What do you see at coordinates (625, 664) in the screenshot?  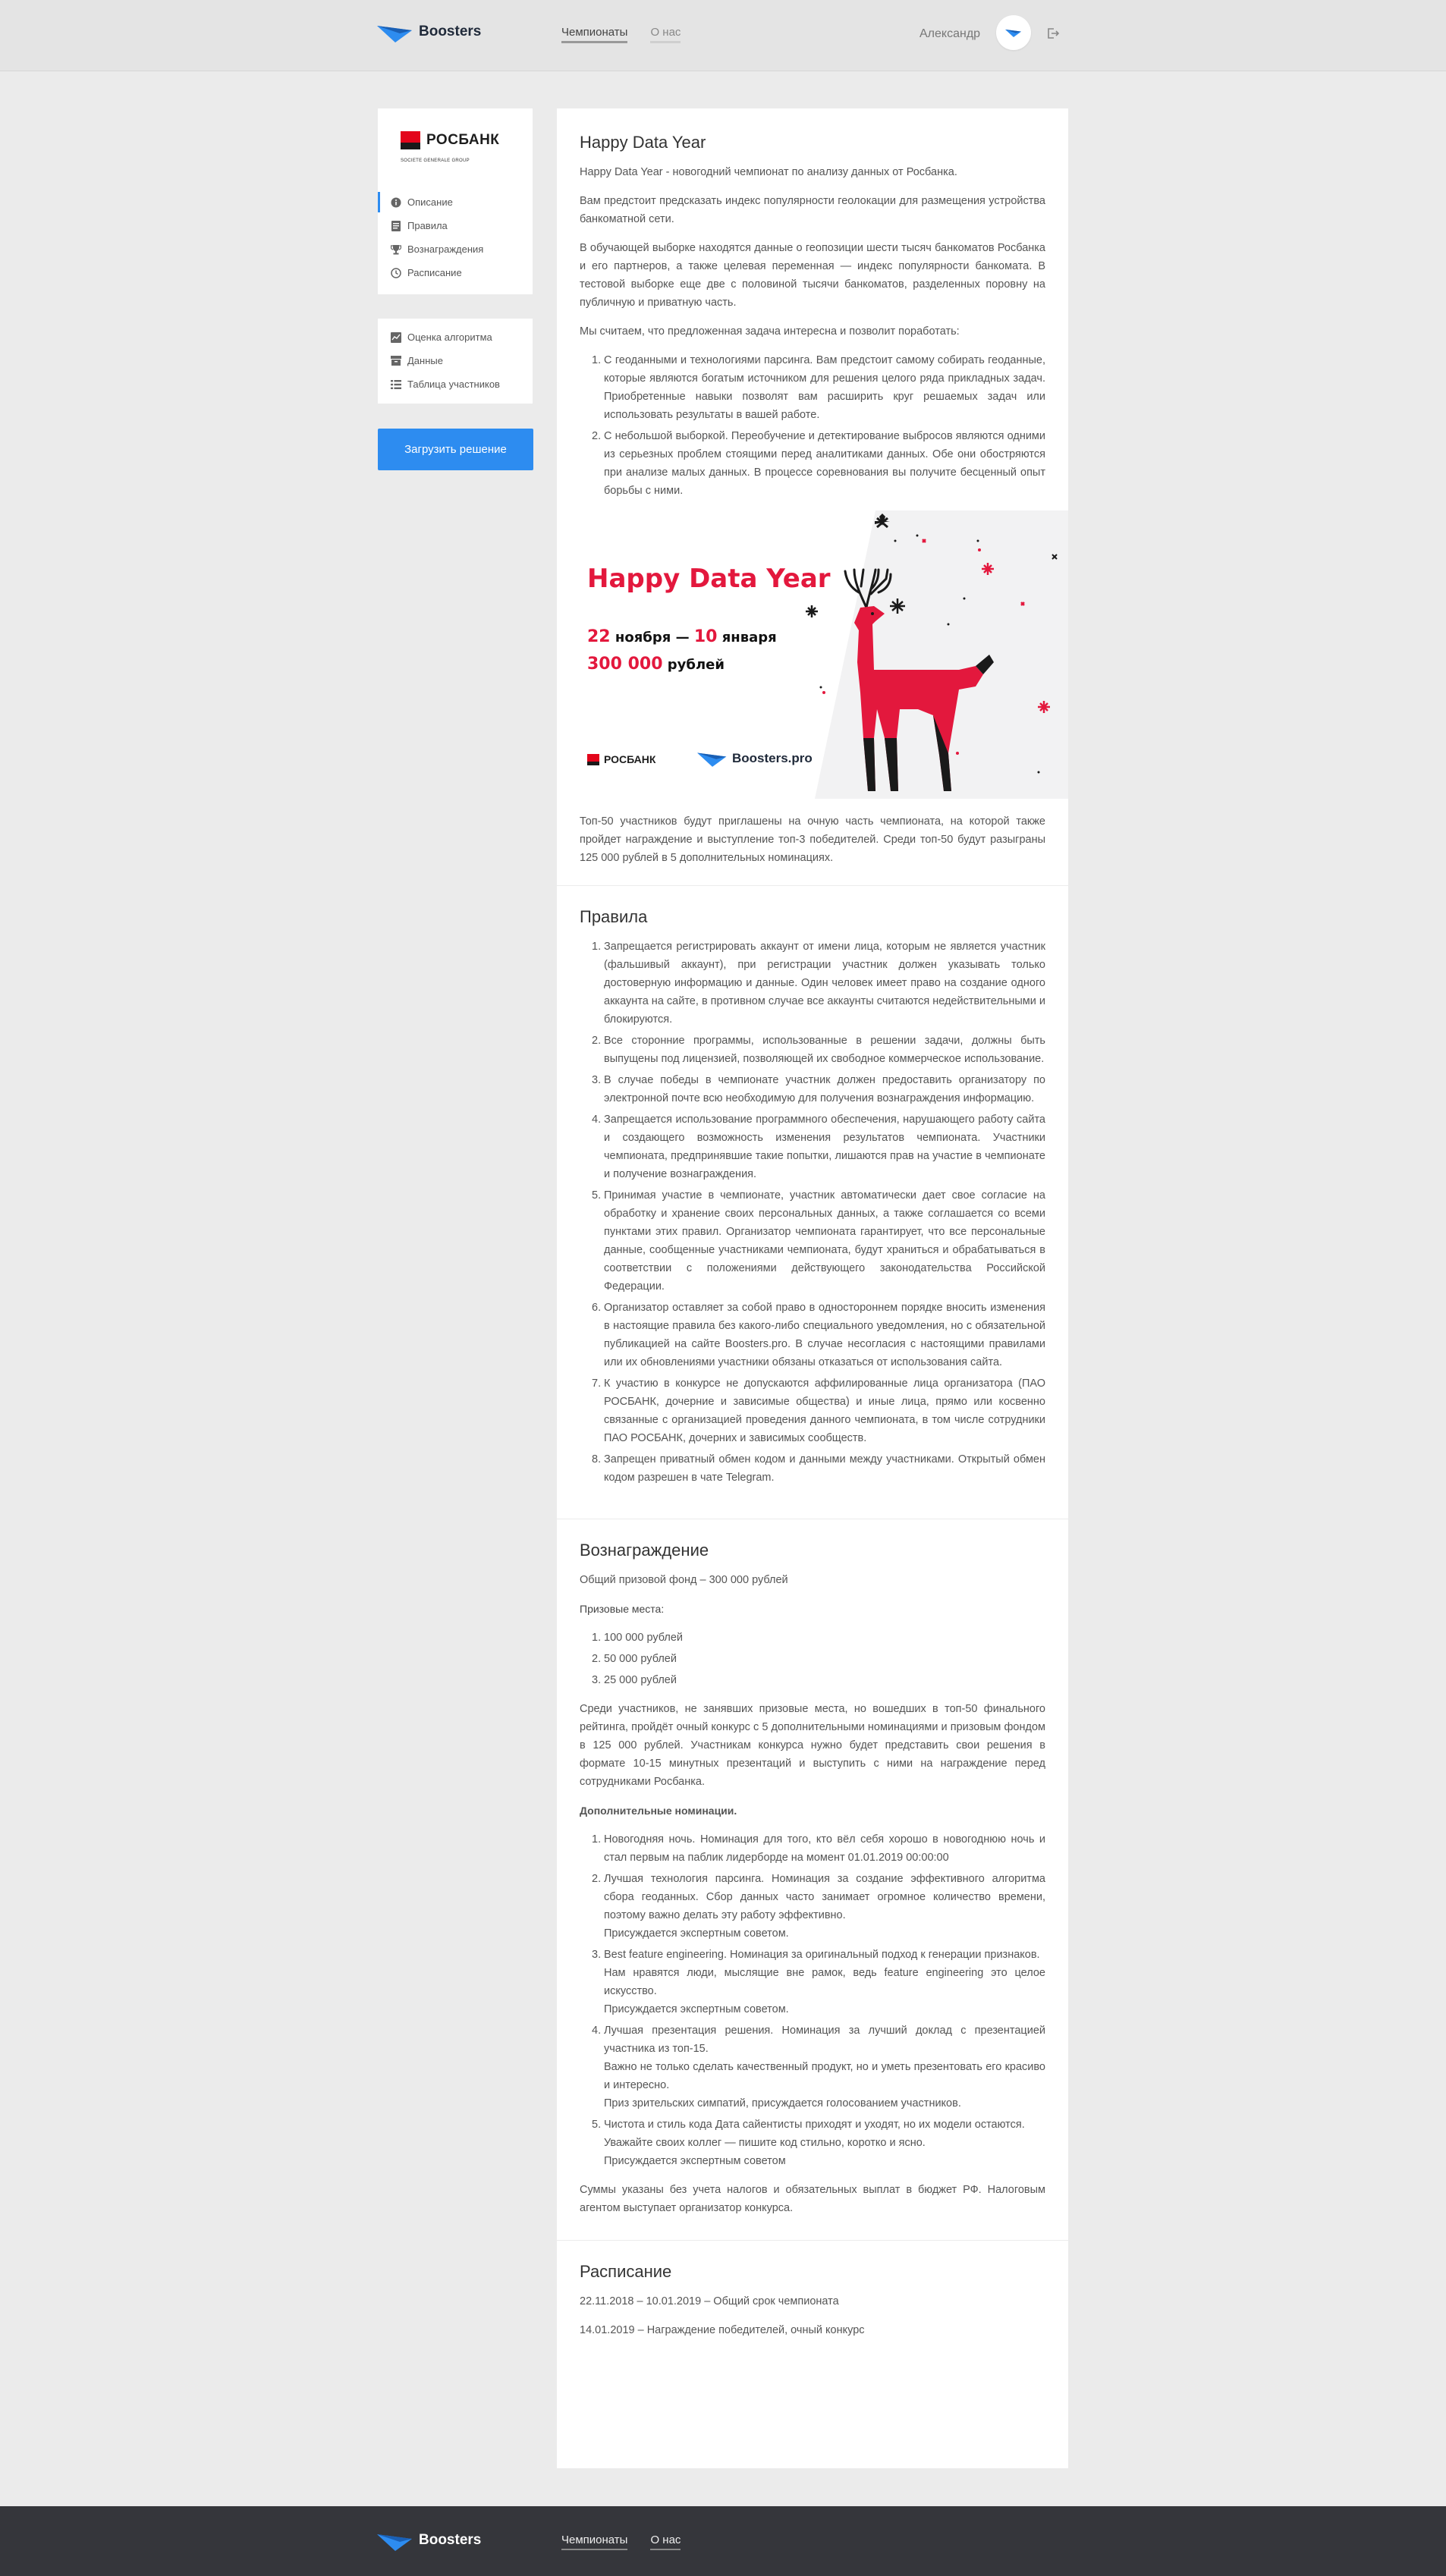 I see `banner-prize-num: 300 000` at bounding box center [625, 664].